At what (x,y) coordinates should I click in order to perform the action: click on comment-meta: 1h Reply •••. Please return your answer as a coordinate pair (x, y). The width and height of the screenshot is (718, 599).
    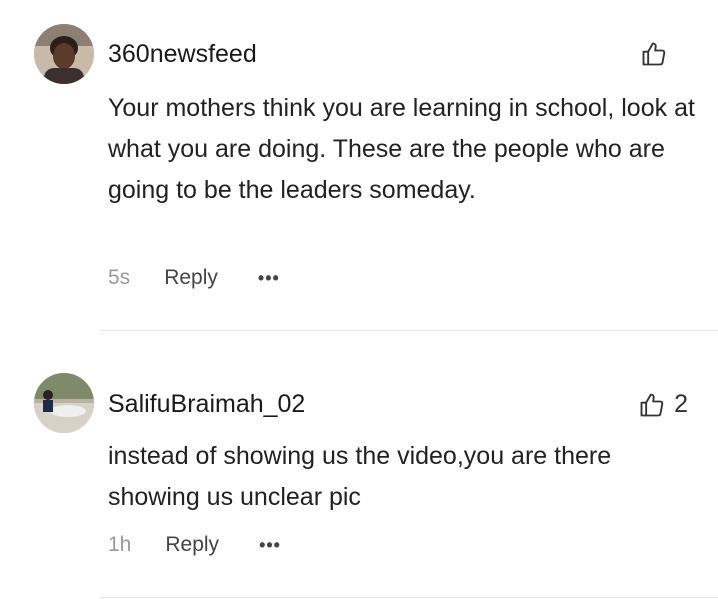
    Looking at the image, I should click on (194, 545).